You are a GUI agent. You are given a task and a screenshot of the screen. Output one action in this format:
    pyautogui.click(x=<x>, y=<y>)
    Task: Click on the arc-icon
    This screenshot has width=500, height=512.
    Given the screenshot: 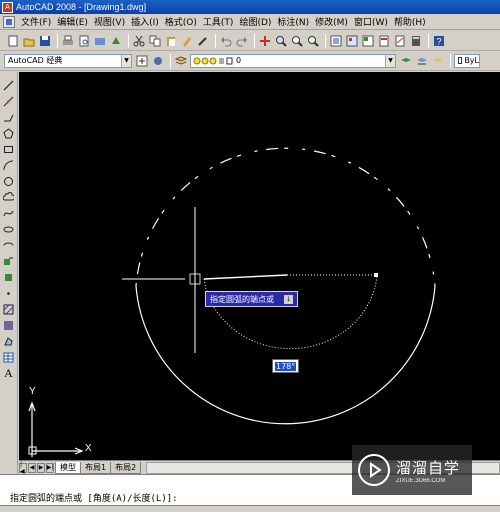 What is the action you would take?
    pyautogui.click(x=9, y=165)
    